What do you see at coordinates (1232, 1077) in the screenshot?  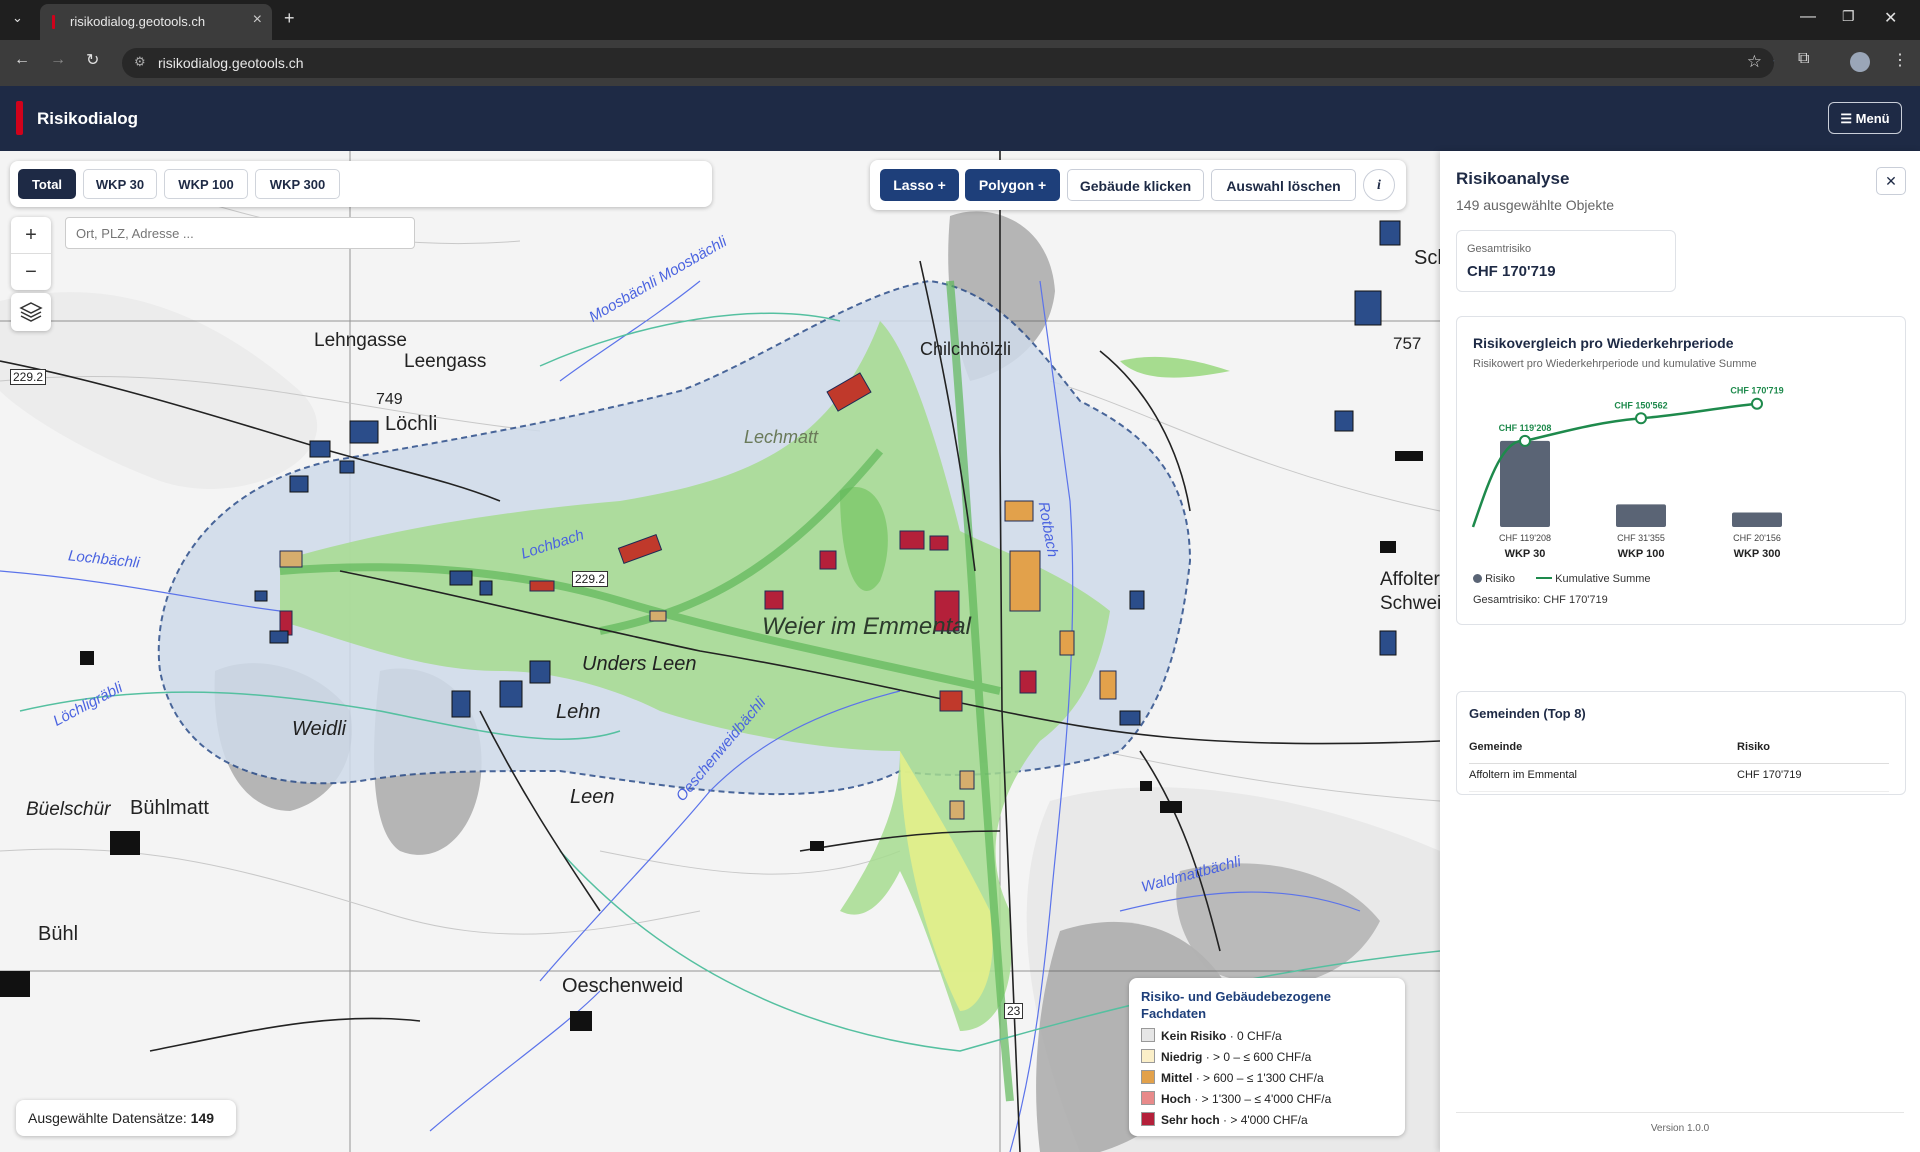 I see `legend-item-mittel: Mittel · > 600 – ≤ 1'300 CHF/a` at bounding box center [1232, 1077].